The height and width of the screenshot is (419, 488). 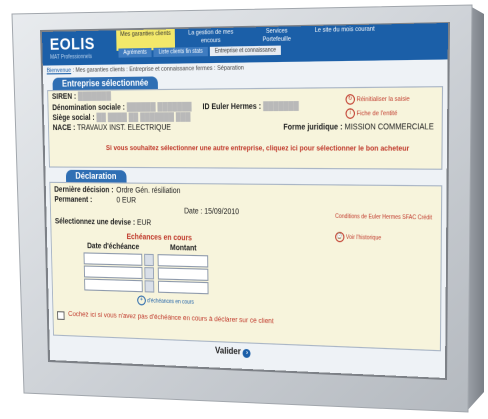 I want to click on date-label: Date :, so click(x=193, y=211).